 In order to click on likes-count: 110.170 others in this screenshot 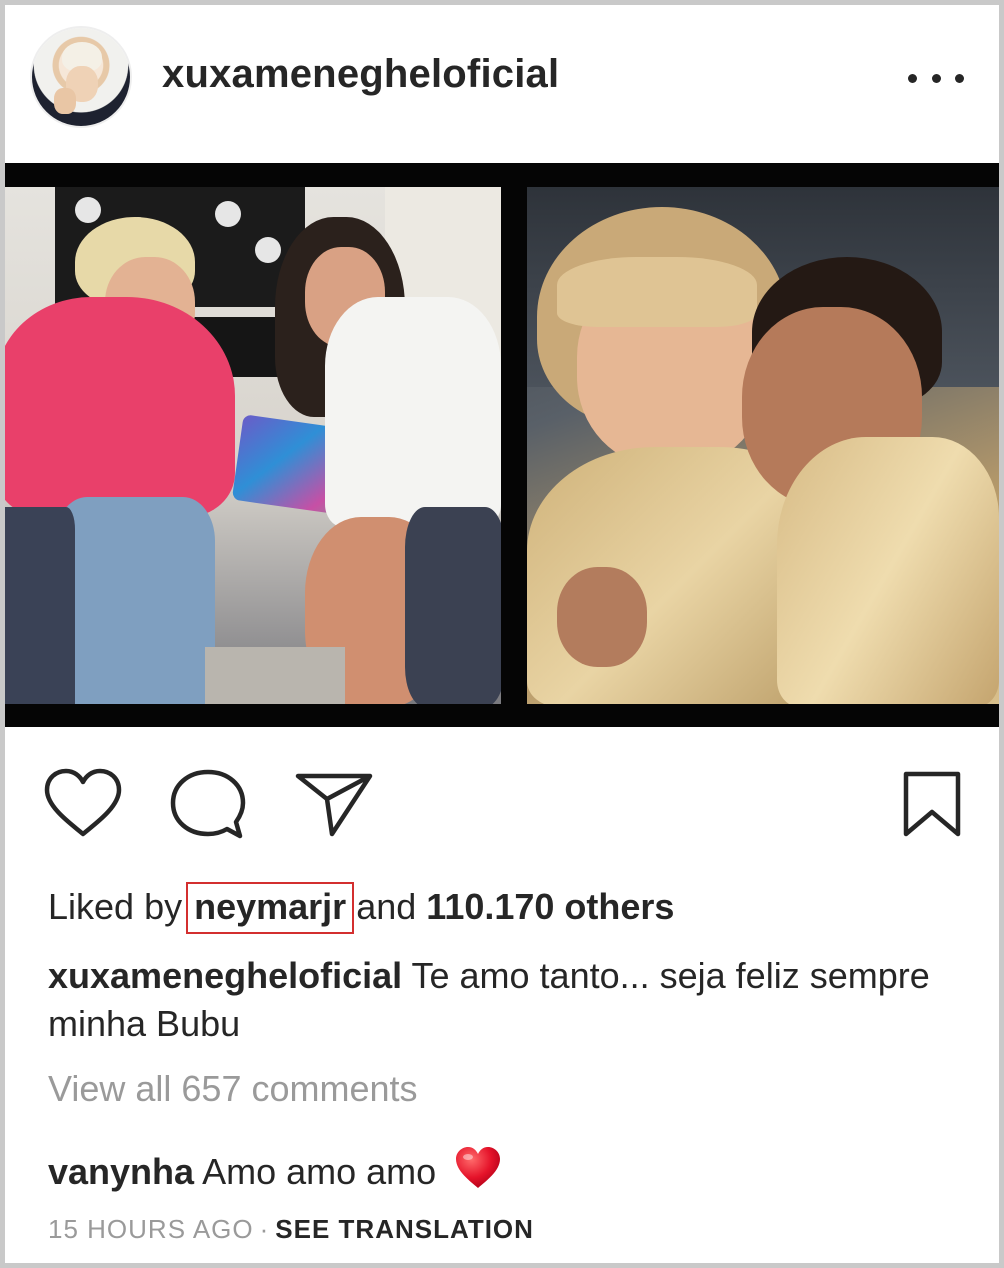, I will do `click(550, 906)`.